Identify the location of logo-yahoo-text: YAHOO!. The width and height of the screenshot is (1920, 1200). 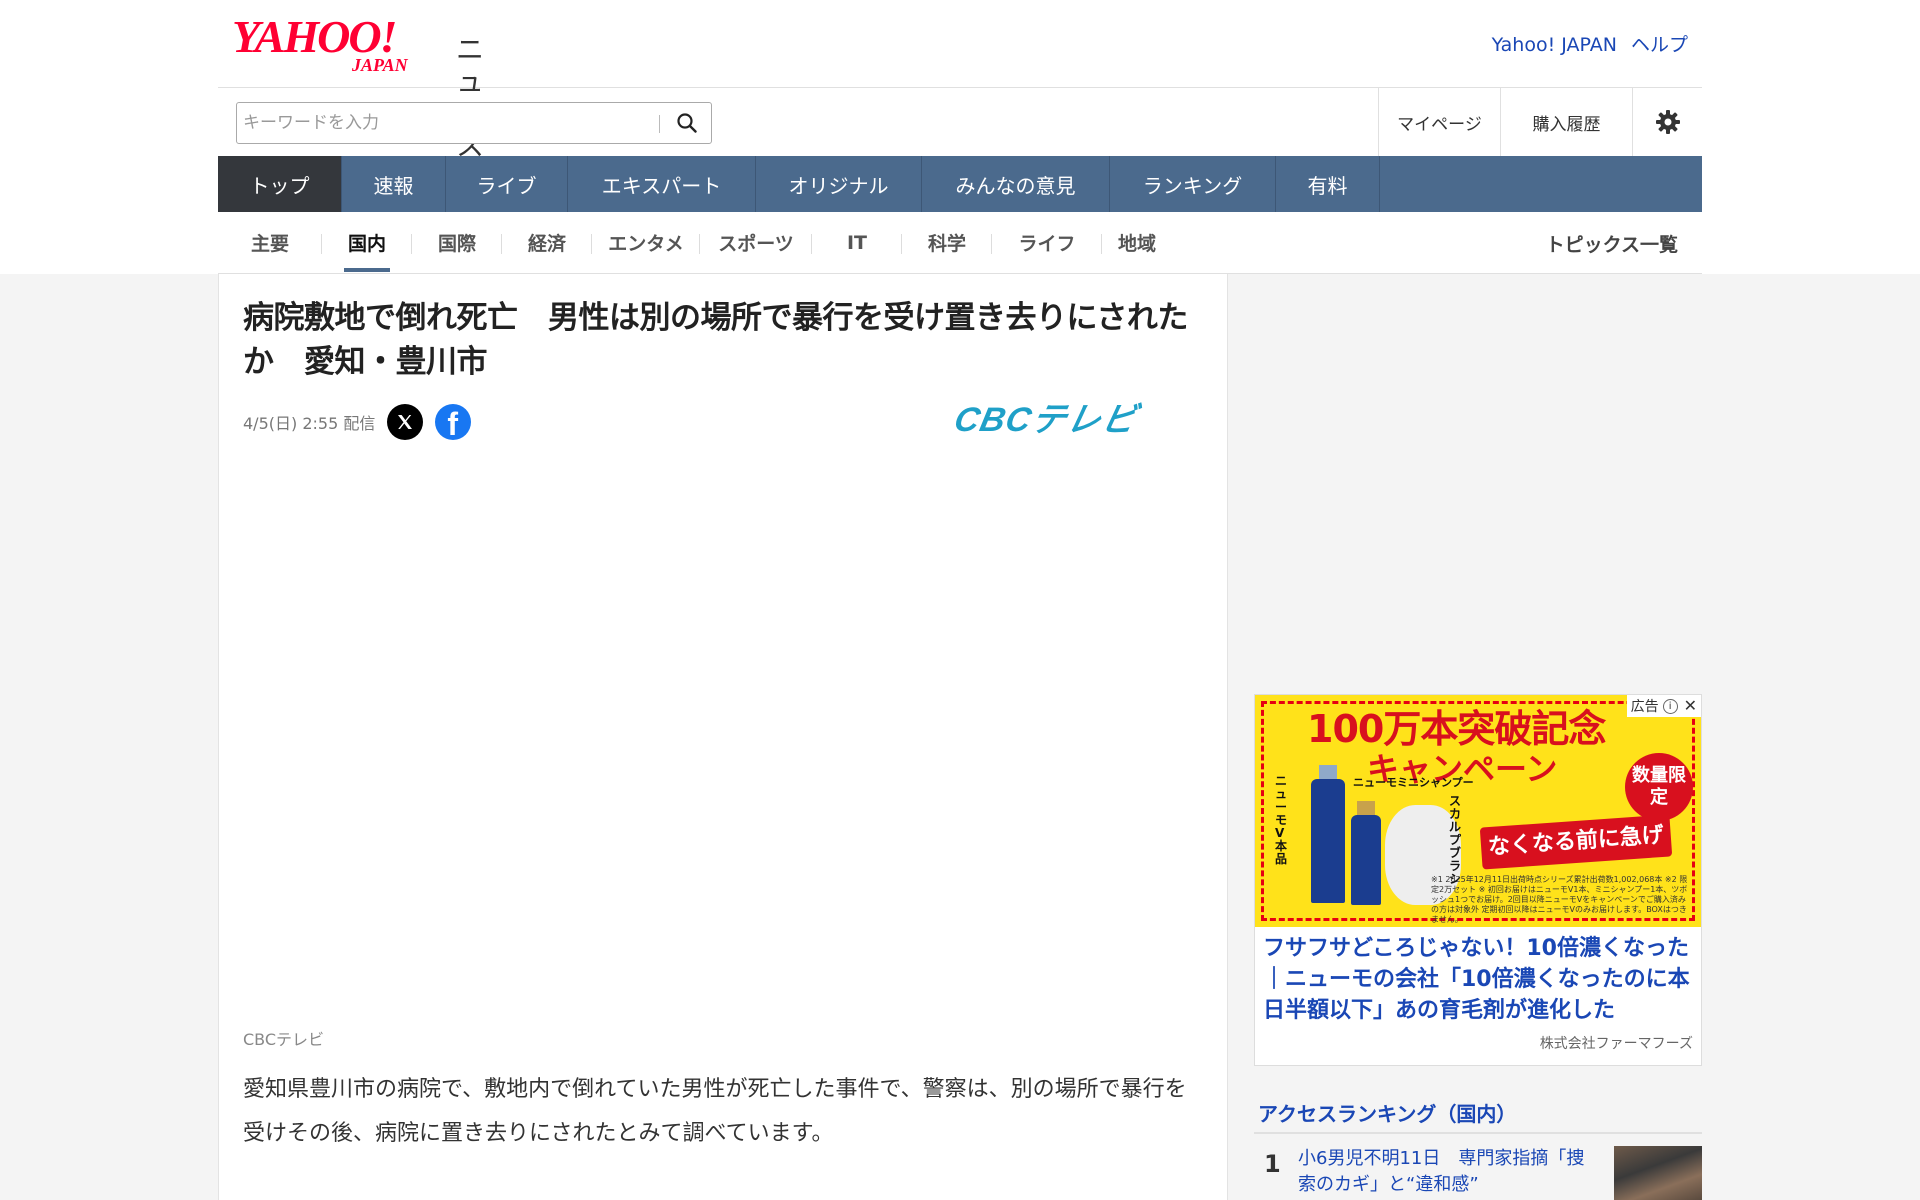
(314, 36).